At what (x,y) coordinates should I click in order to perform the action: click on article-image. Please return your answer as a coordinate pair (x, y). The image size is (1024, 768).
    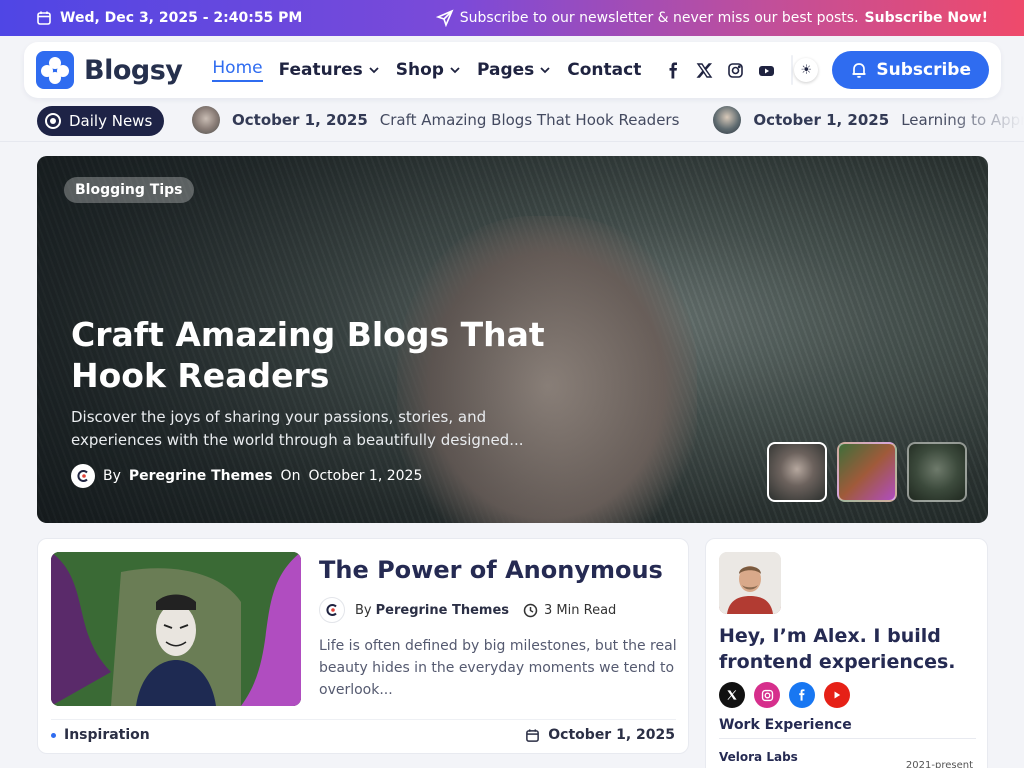
    Looking at the image, I should click on (176, 629).